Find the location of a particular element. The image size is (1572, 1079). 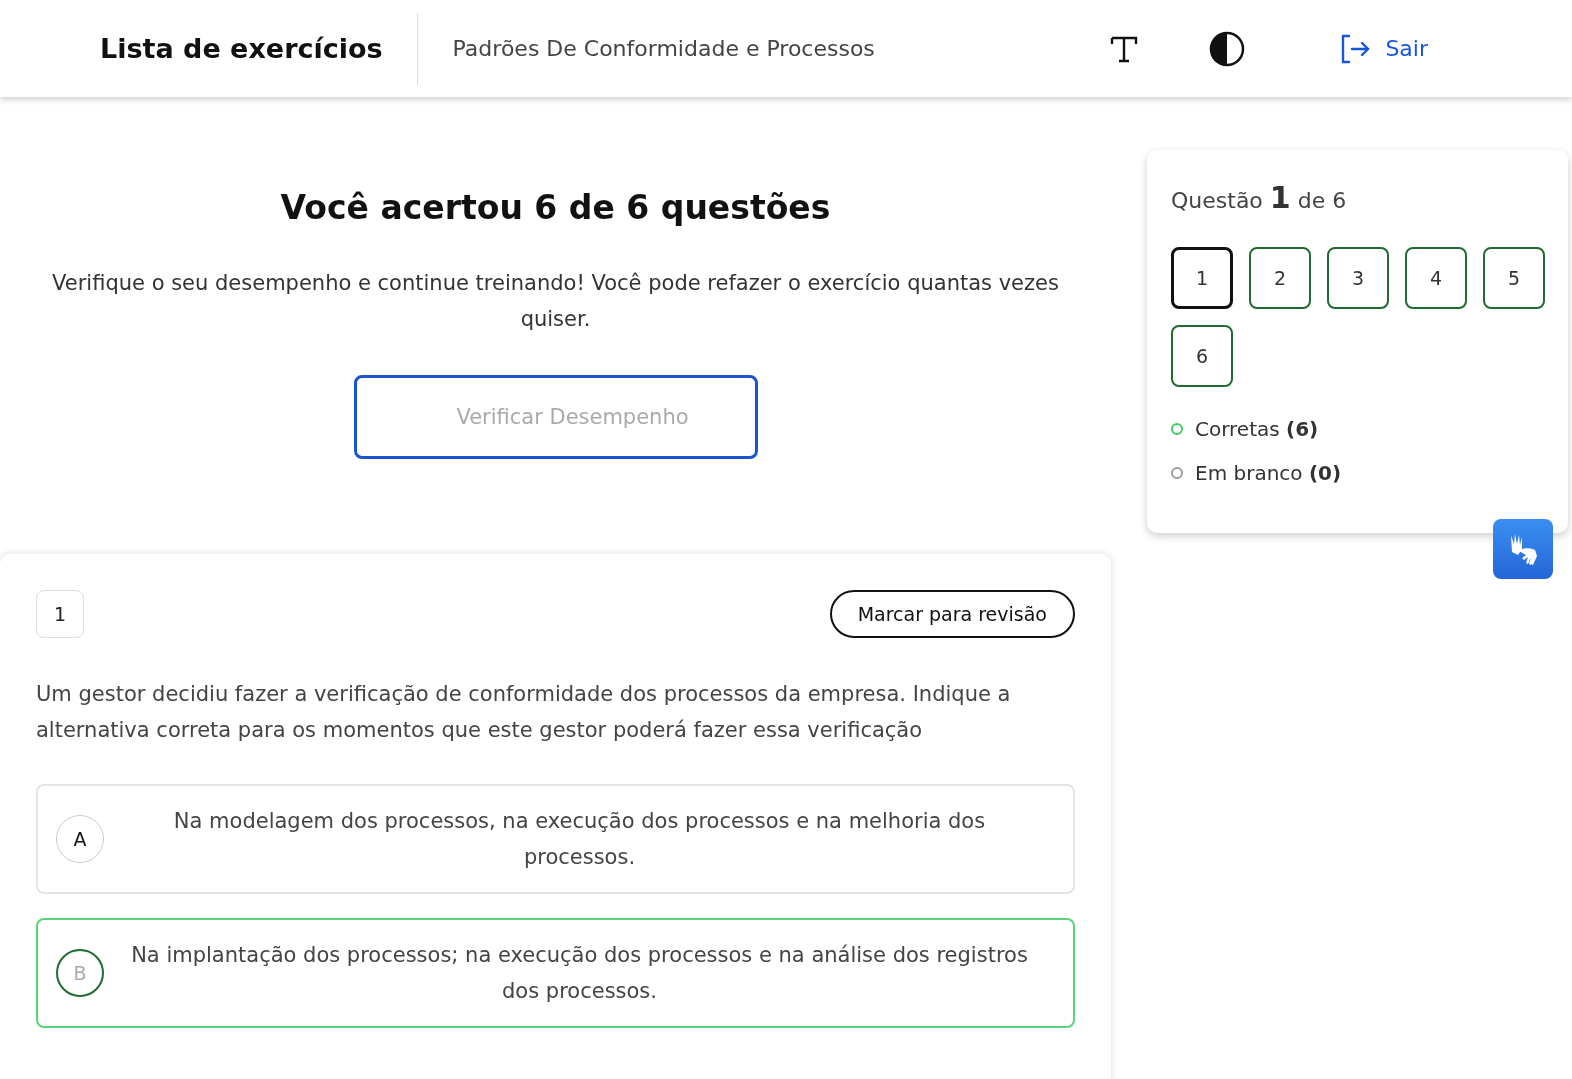

course-title: Padrões De Conformidade e Processos is located at coordinates (664, 48).